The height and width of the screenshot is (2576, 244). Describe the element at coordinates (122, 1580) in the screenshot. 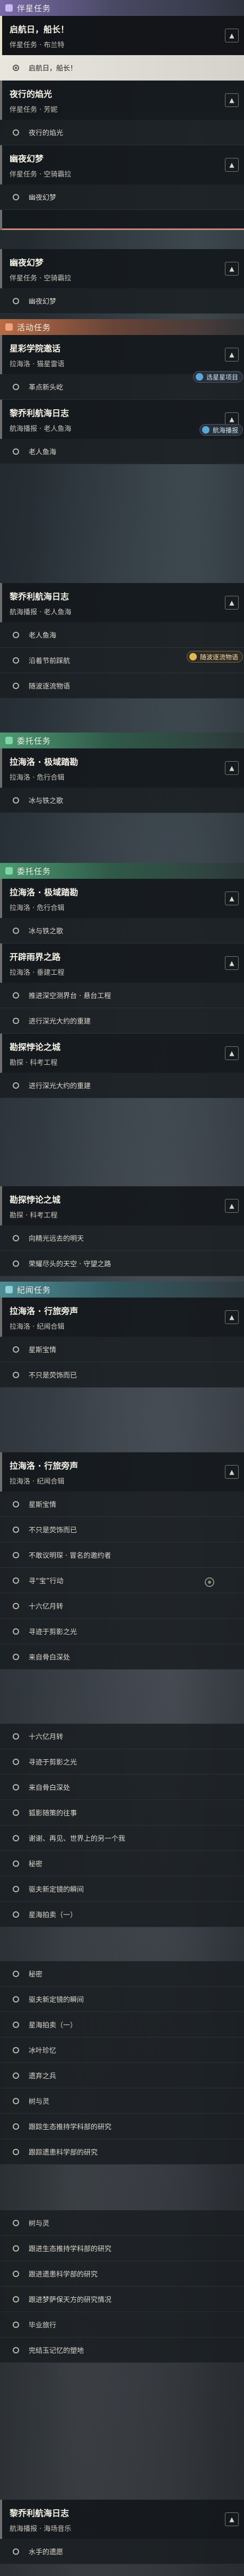

I see `step-row: 寻“宝”行动` at that location.